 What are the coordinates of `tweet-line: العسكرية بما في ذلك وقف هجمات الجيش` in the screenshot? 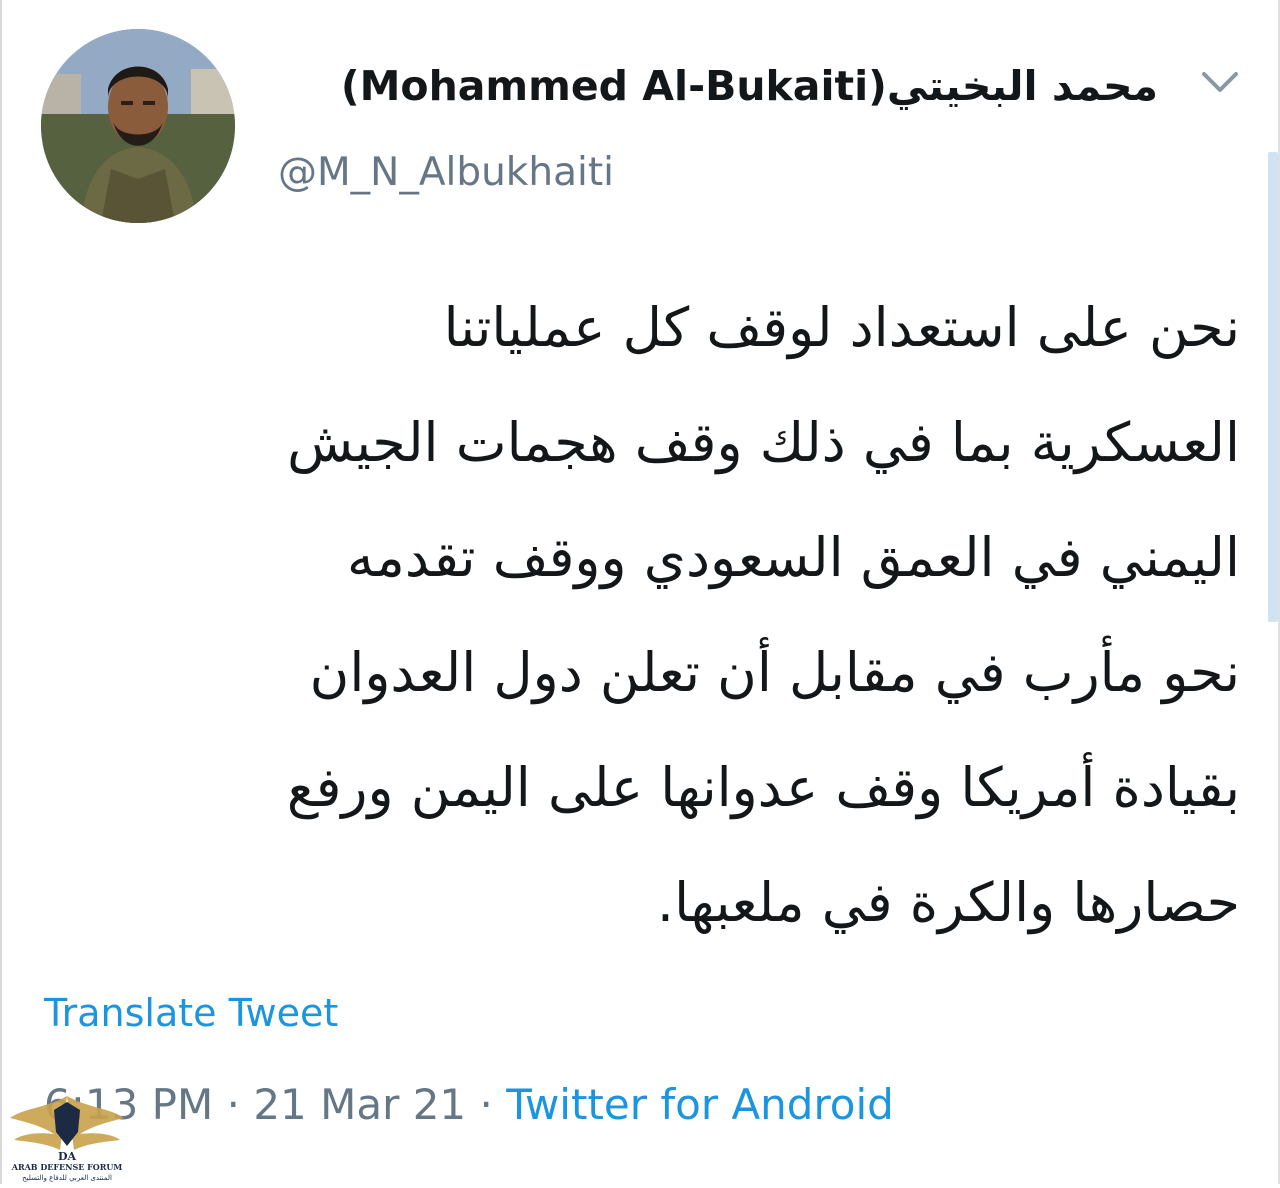 It's located at (763, 442).